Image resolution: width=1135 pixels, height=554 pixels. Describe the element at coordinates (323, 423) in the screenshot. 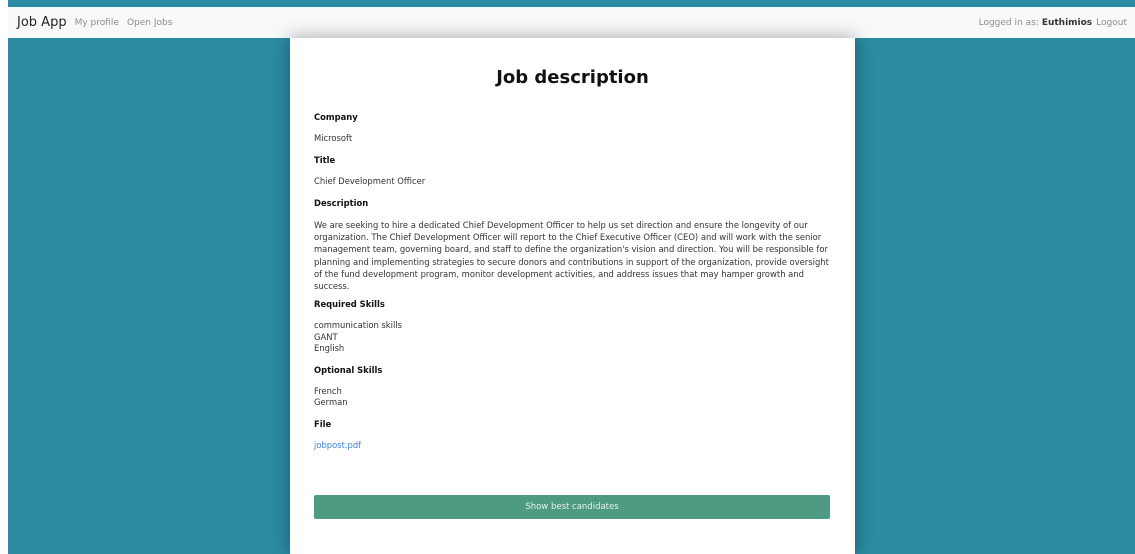

I see `file-label: File` at that location.